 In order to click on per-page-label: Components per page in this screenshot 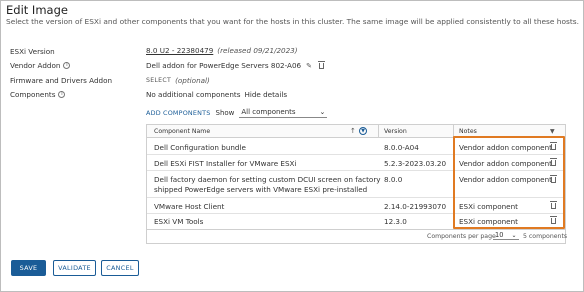, I will do `click(461, 236)`.